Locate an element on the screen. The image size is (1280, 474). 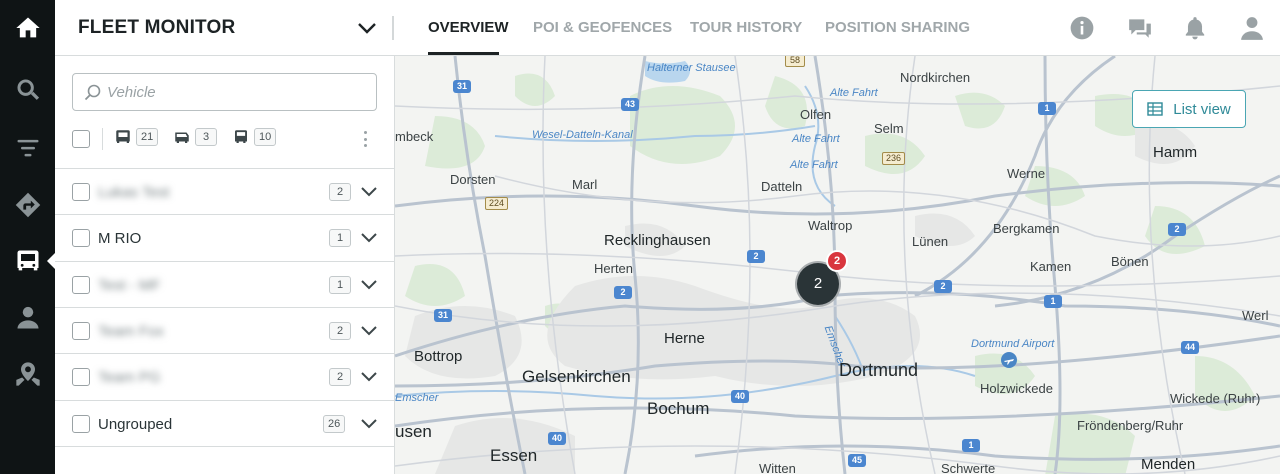
select-all-checkbox is located at coordinates (81, 139).